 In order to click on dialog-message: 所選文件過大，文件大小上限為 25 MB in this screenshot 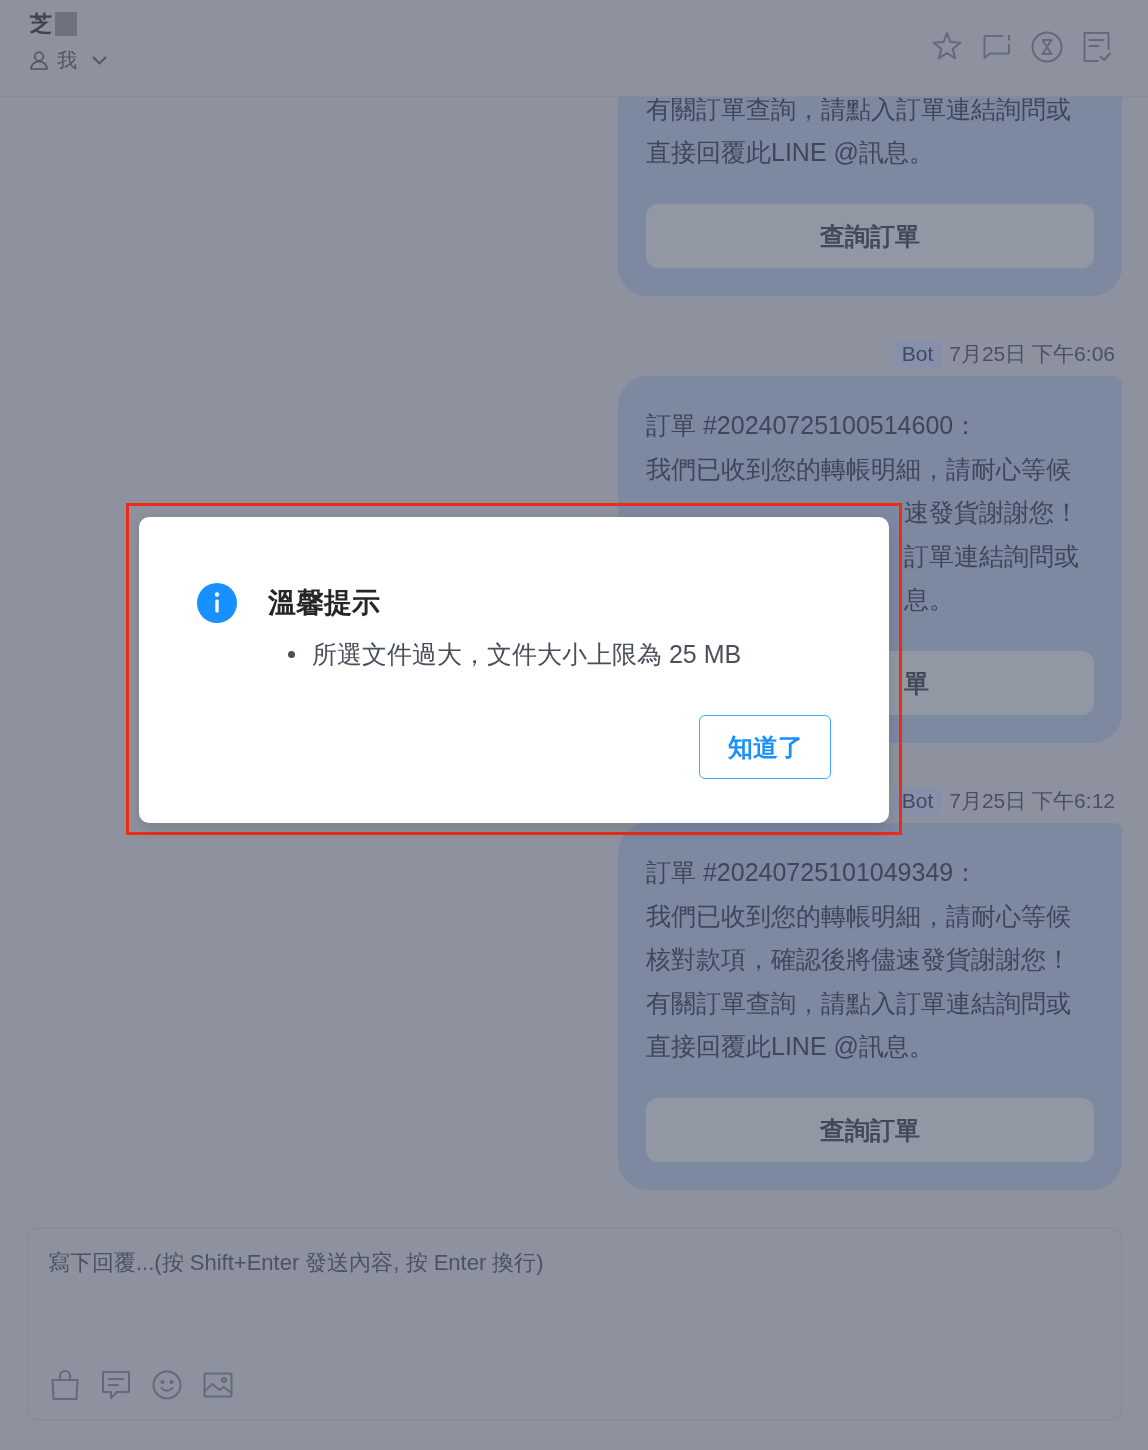, I will do `click(527, 654)`.